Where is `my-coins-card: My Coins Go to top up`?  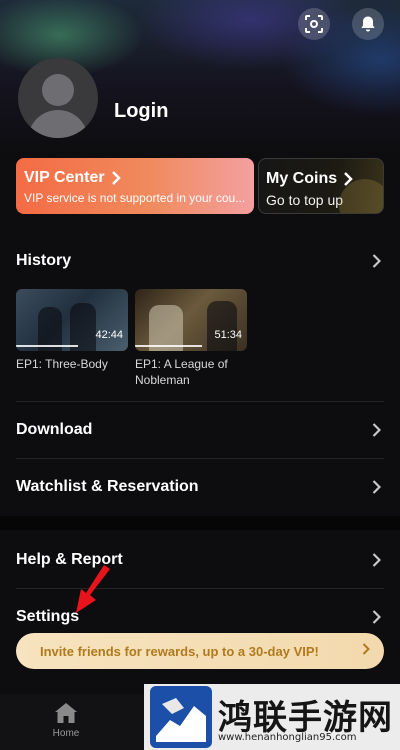 my-coins-card: My Coins Go to top up is located at coordinates (321, 186).